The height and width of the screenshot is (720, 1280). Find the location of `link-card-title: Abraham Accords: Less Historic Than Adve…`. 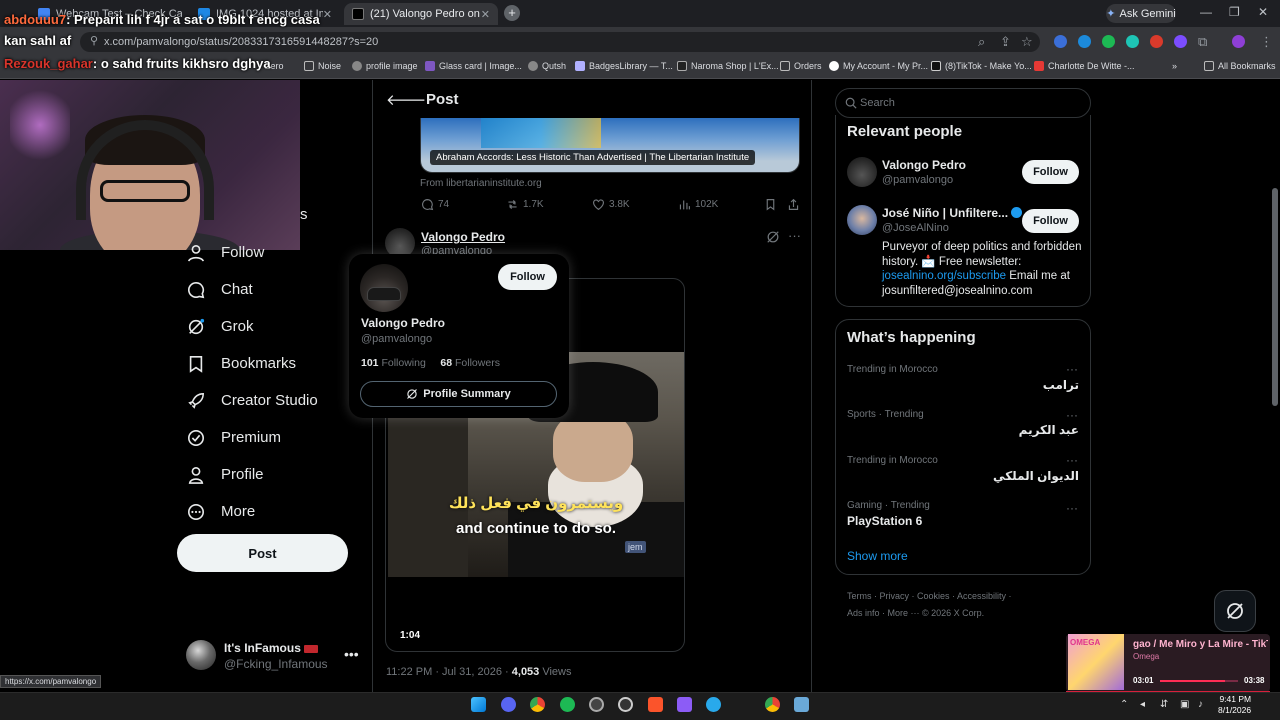

link-card-title: Abraham Accords: Less Historic Than Adve… is located at coordinates (593, 157).